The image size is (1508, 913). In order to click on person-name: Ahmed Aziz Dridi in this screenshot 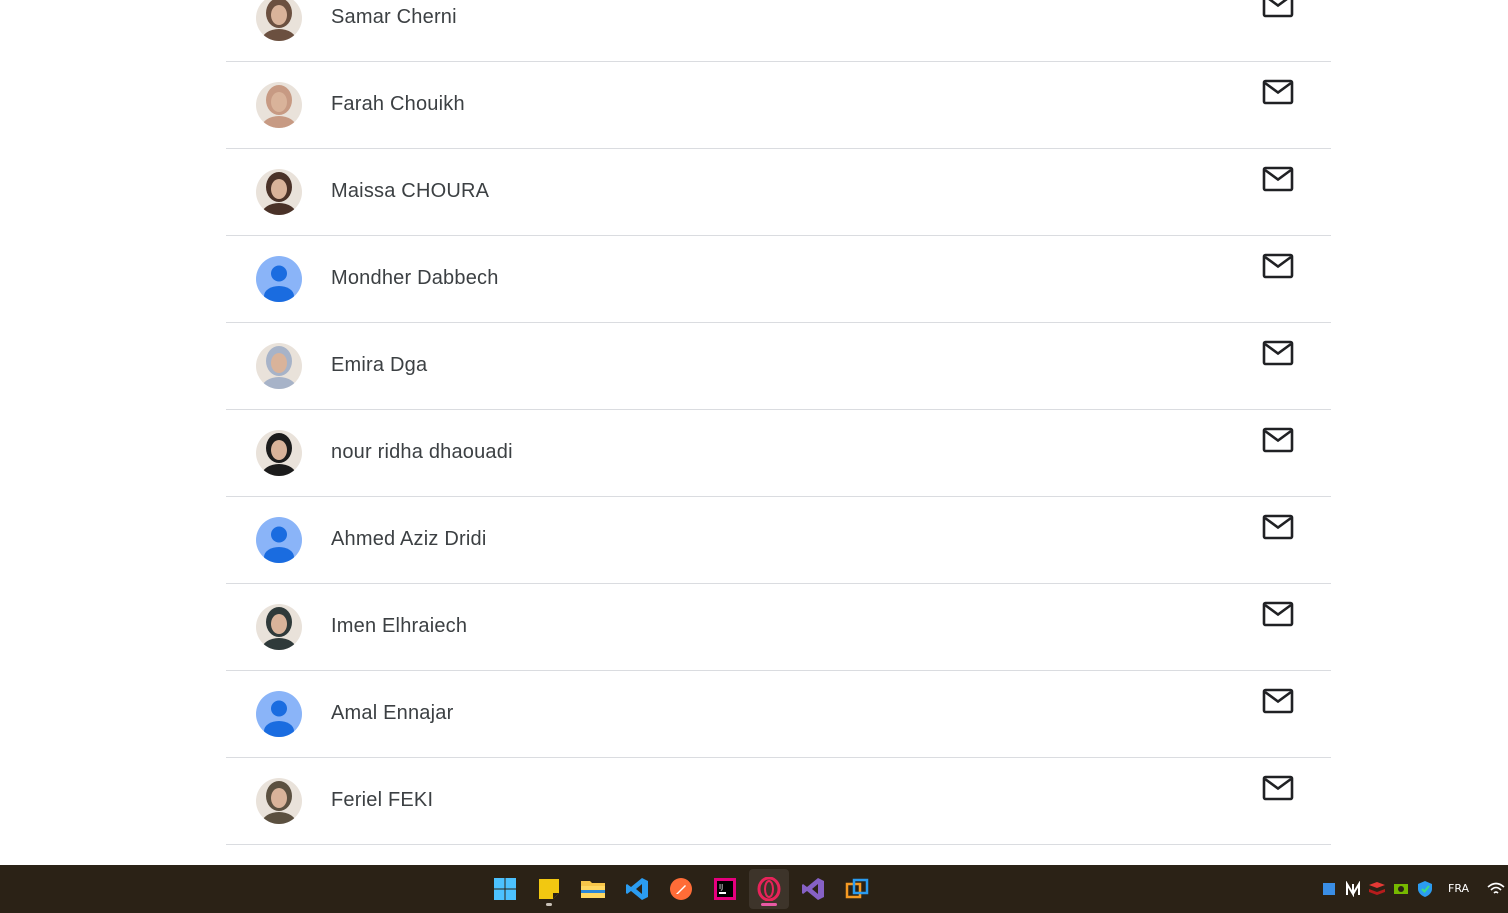, I will do `click(409, 539)`.